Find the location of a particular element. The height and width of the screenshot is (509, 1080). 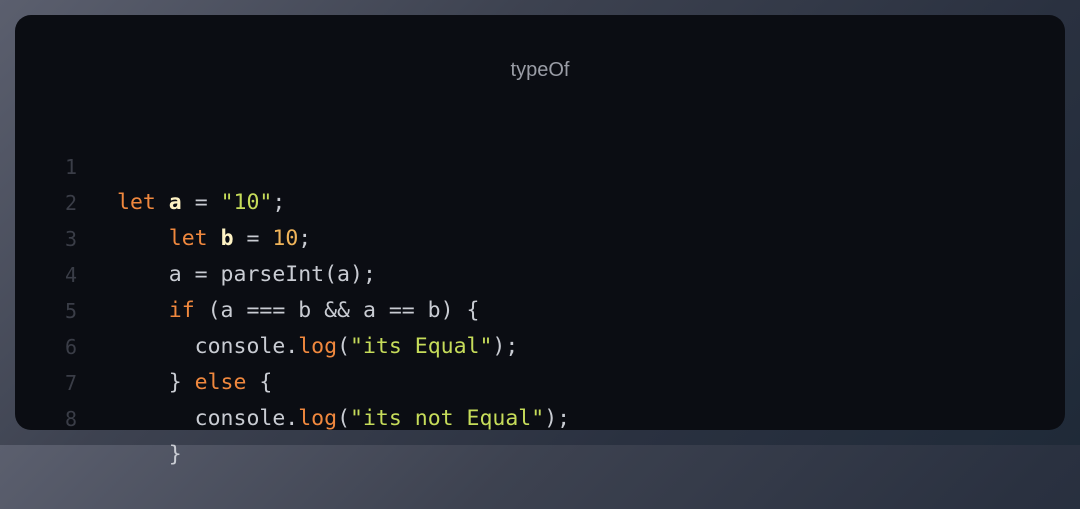

code-line-content: console.log("its not Equal"); is located at coordinates (343, 419).